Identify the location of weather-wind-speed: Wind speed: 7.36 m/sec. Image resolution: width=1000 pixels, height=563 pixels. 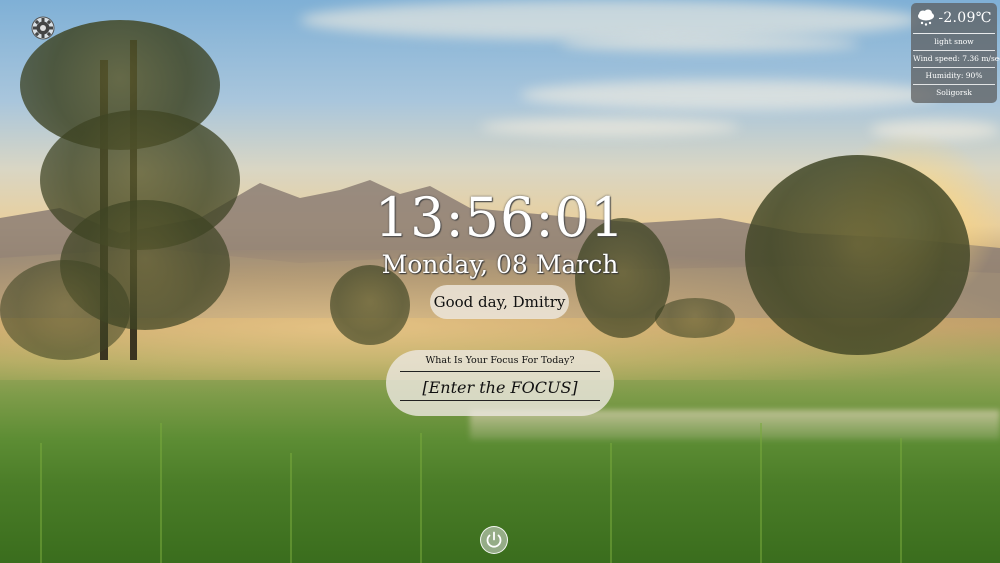
(956, 59).